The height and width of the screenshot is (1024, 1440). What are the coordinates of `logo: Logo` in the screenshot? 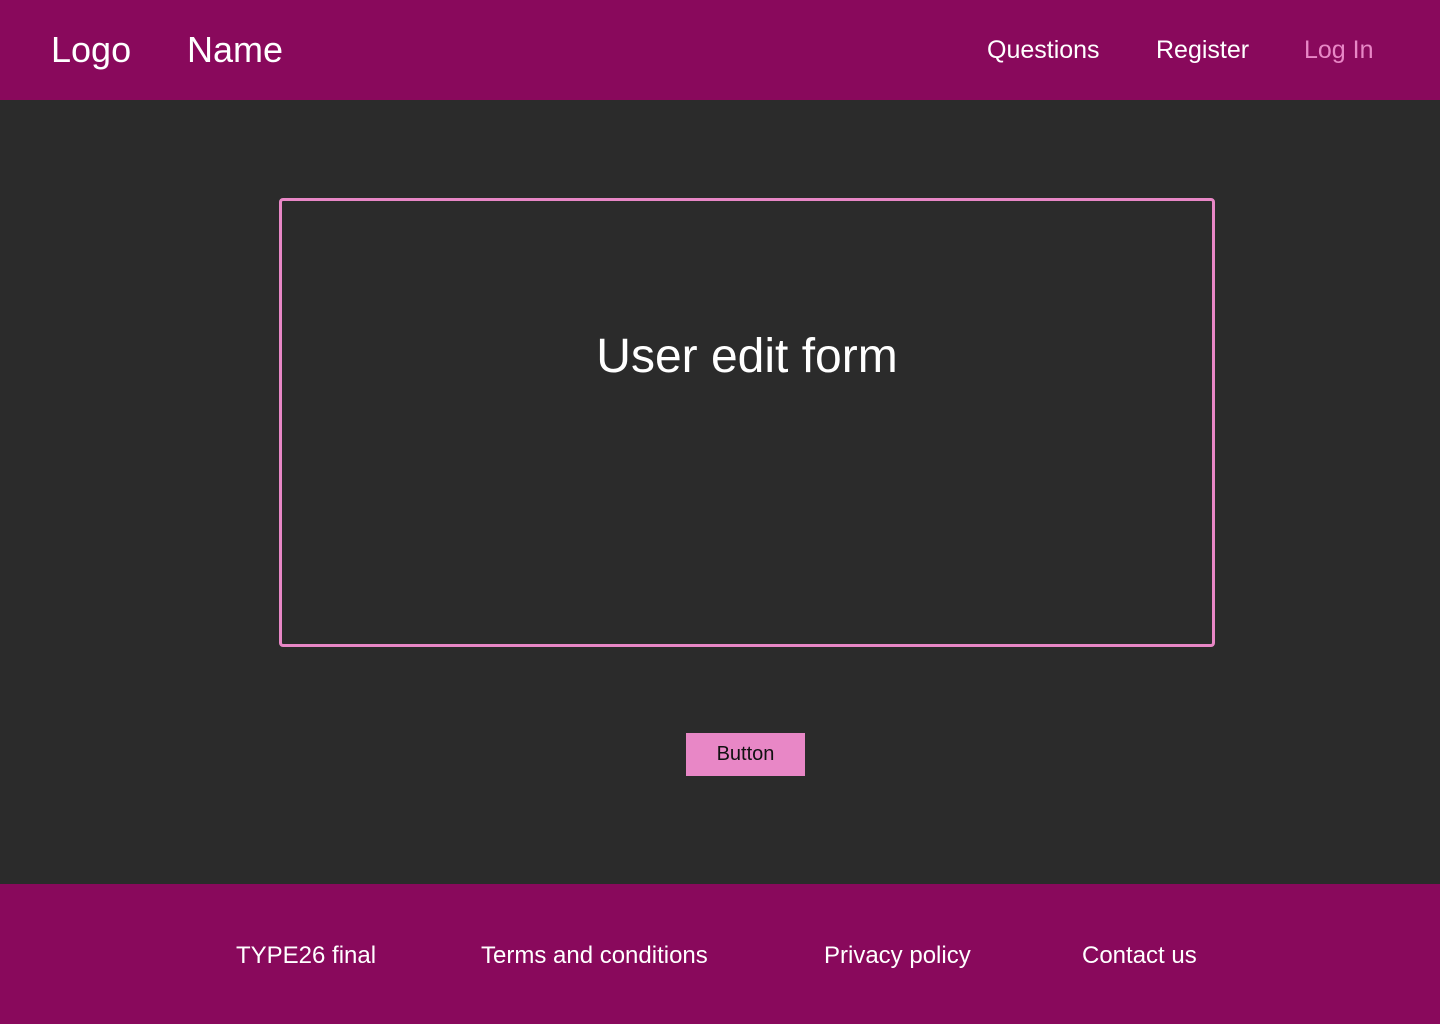 It's located at (91, 50).